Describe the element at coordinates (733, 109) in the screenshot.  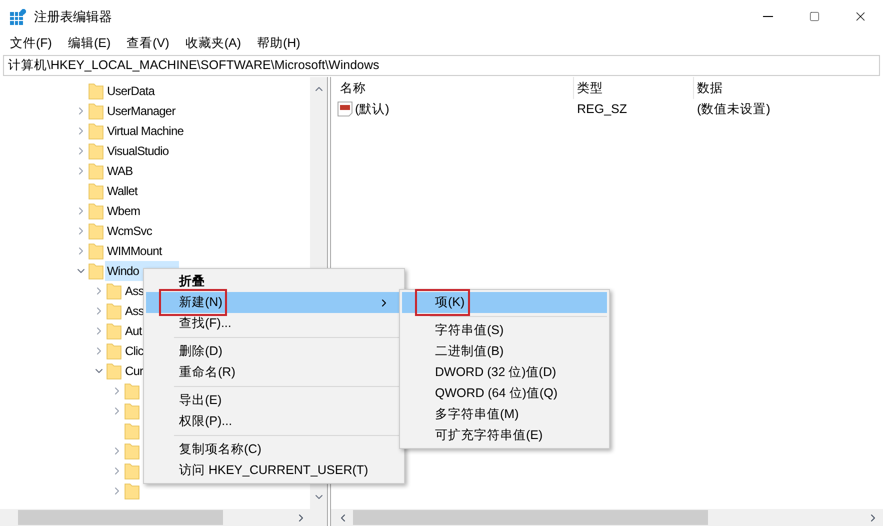
I see `table-cell-text: (数值未设置)` at that location.